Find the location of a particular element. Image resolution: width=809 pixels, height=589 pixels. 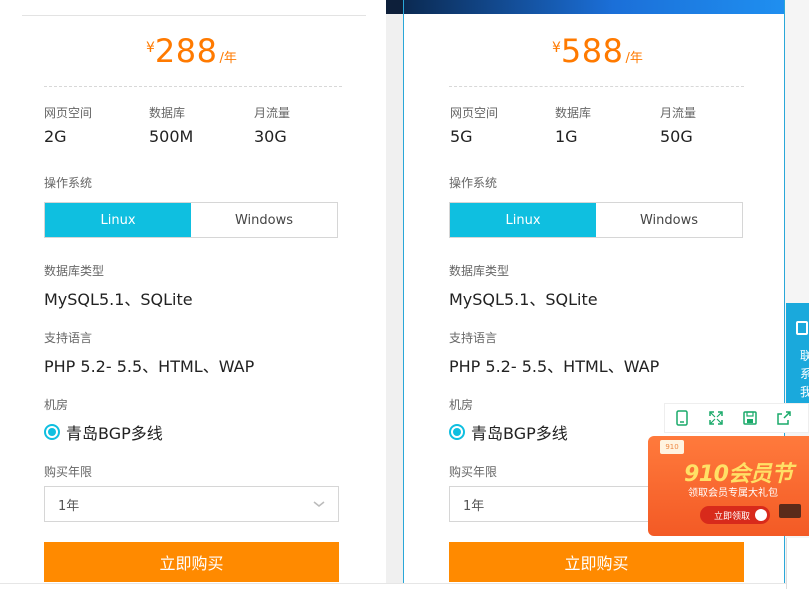

arrow-right-icon is located at coordinates (761, 515).